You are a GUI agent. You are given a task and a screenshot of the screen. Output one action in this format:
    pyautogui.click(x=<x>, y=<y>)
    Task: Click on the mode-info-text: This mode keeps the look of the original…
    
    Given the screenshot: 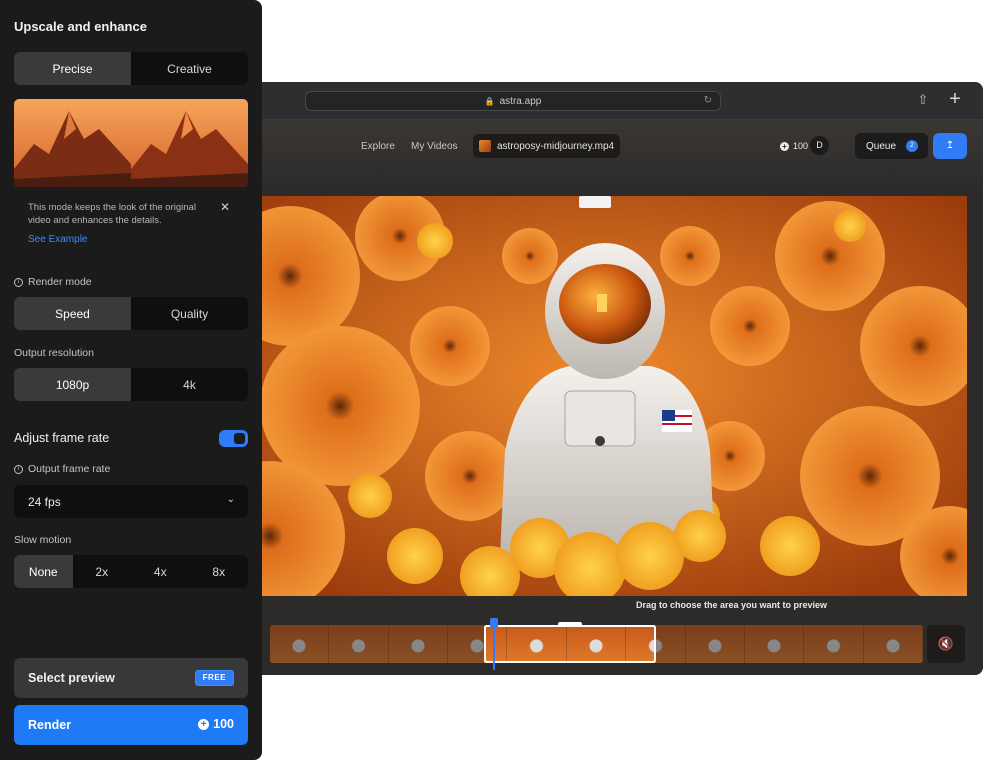 What is the action you would take?
    pyautogui.click(x=112, y=214)
    